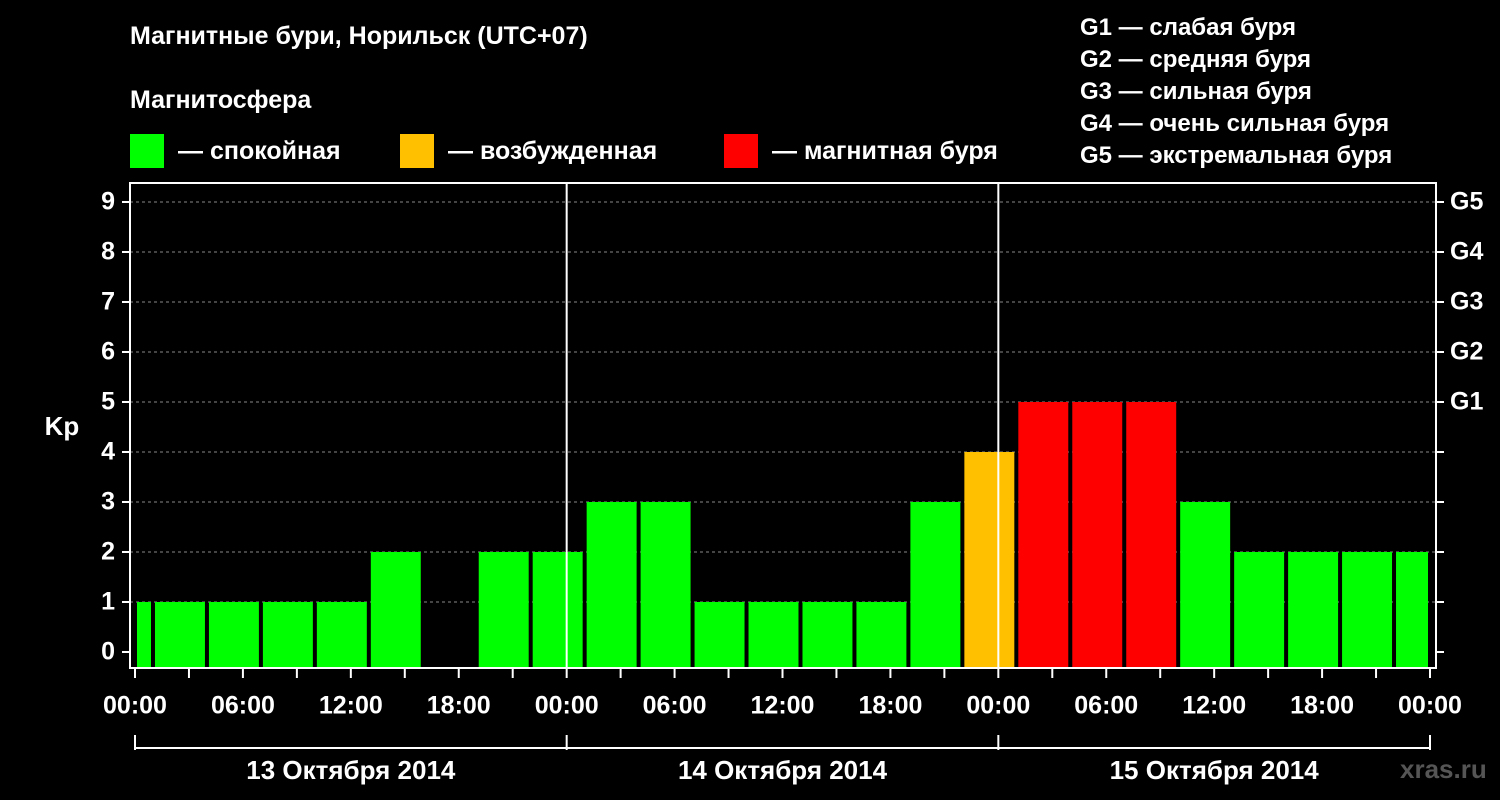  I want to click on y-tick-label: 7, so click(108, 302).